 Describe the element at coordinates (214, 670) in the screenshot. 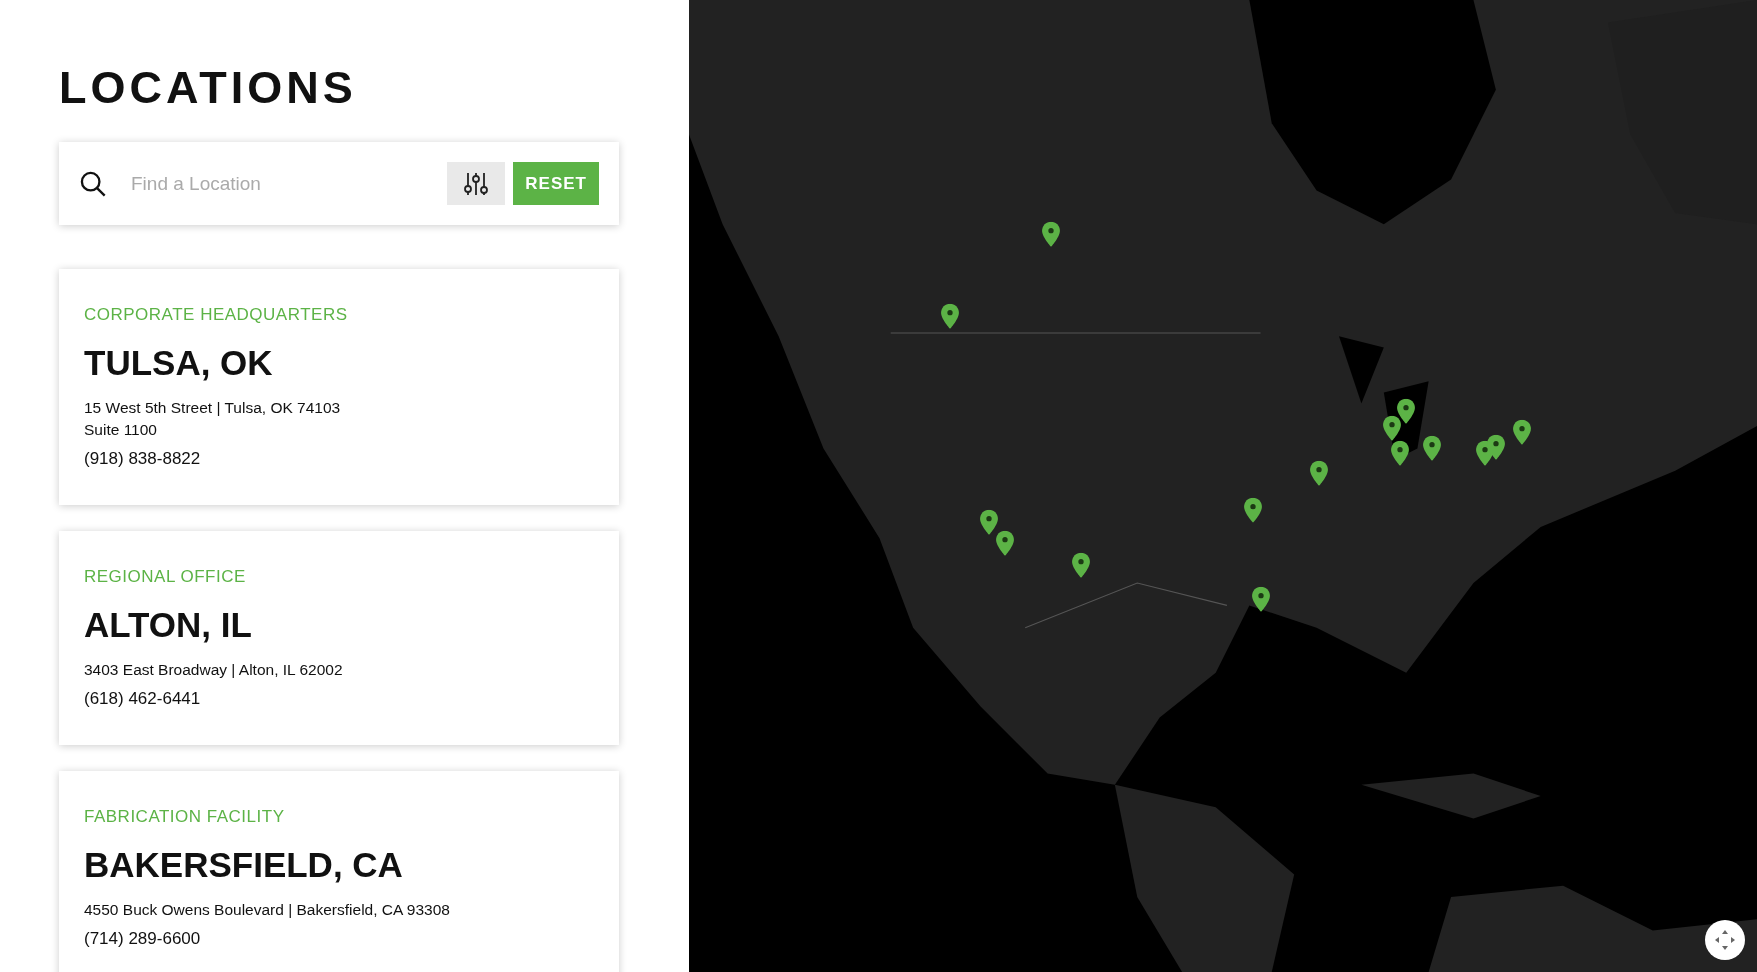

I see `location-address: 3403 East Broadway | Alton, IL 62002` at that location.